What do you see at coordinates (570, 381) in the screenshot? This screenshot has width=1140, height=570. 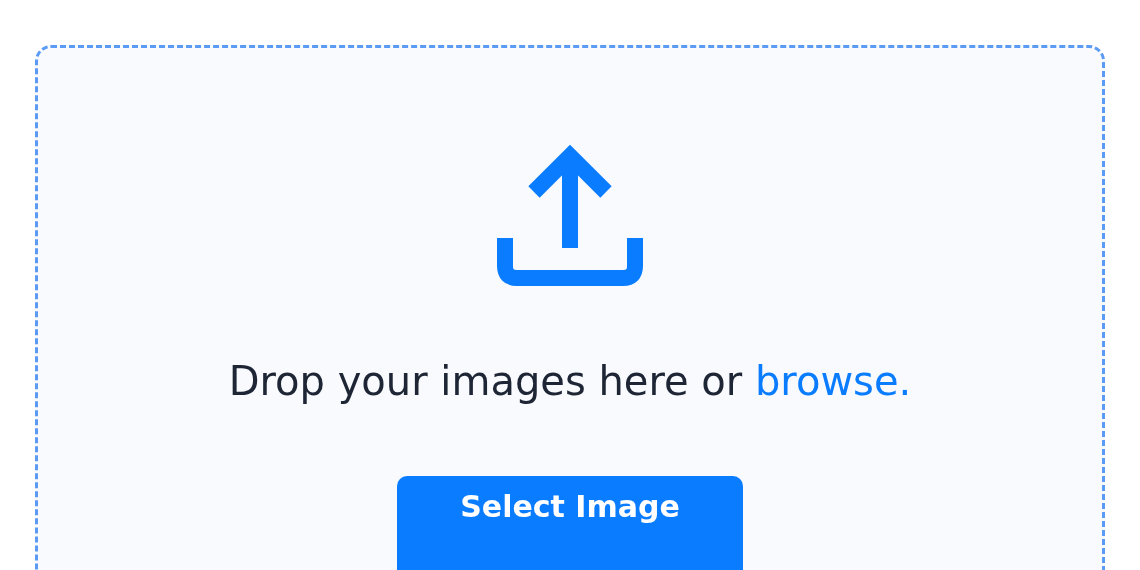 I see `drop-instructions: Drop your images here or browse.` at bounding box center [570, 381].